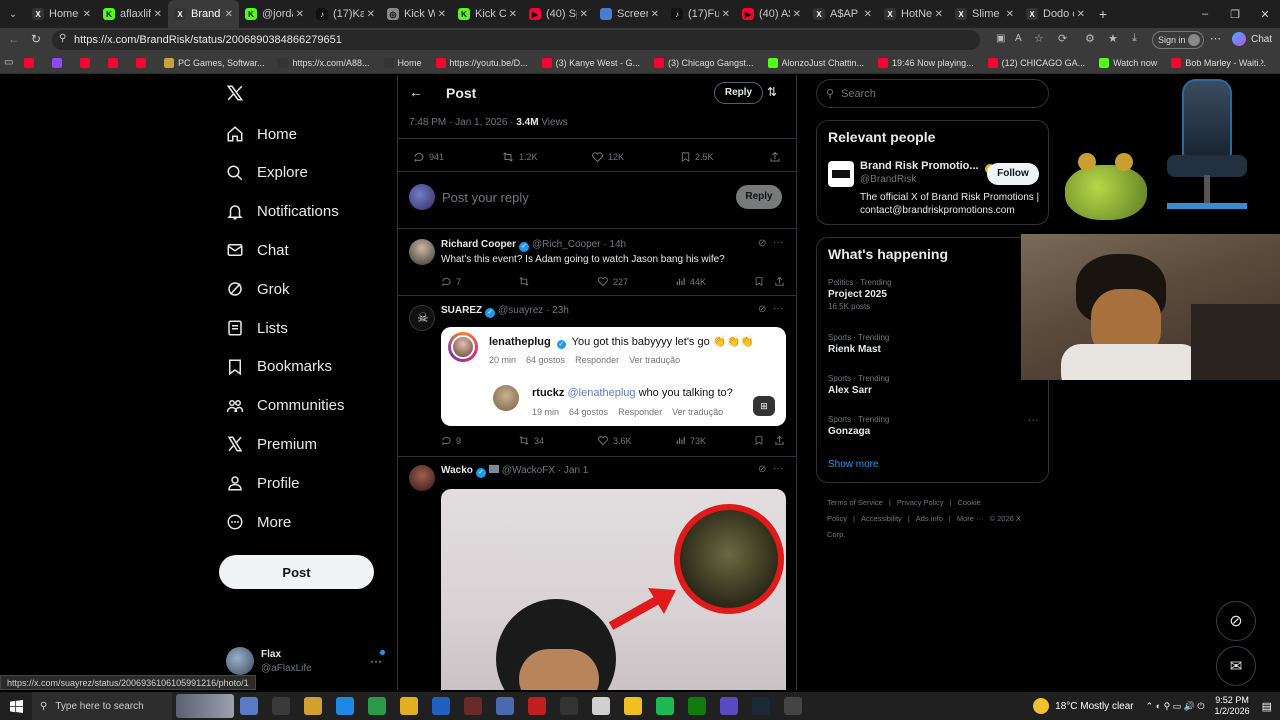 This screenshot has height=720, width=1280. What do you see at coordinates (531, 440) in the screenshot?
I see `repost-count: 34` at bounding box center [531, 440].